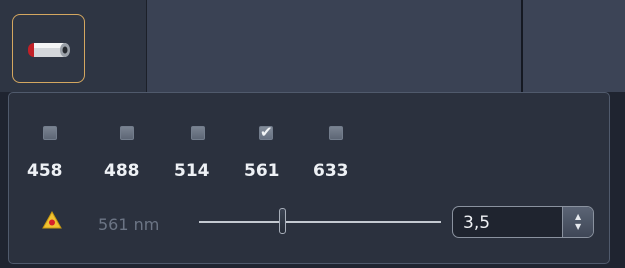 Image resolution: width=625 pixels, height=268 pixels. What do you see at coordinates (578, 227) in the screenshot?
I see `spin-down-icon: ▼` at bounding box center [578, 227].